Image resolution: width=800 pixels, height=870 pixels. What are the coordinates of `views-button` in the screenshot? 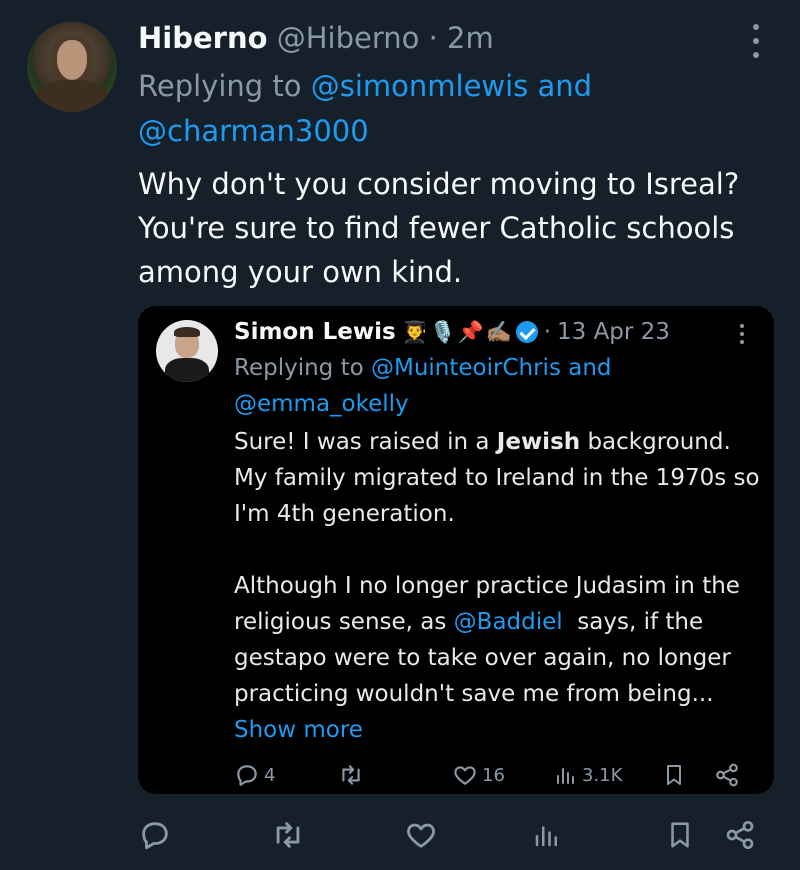 It's located at (547, 835).